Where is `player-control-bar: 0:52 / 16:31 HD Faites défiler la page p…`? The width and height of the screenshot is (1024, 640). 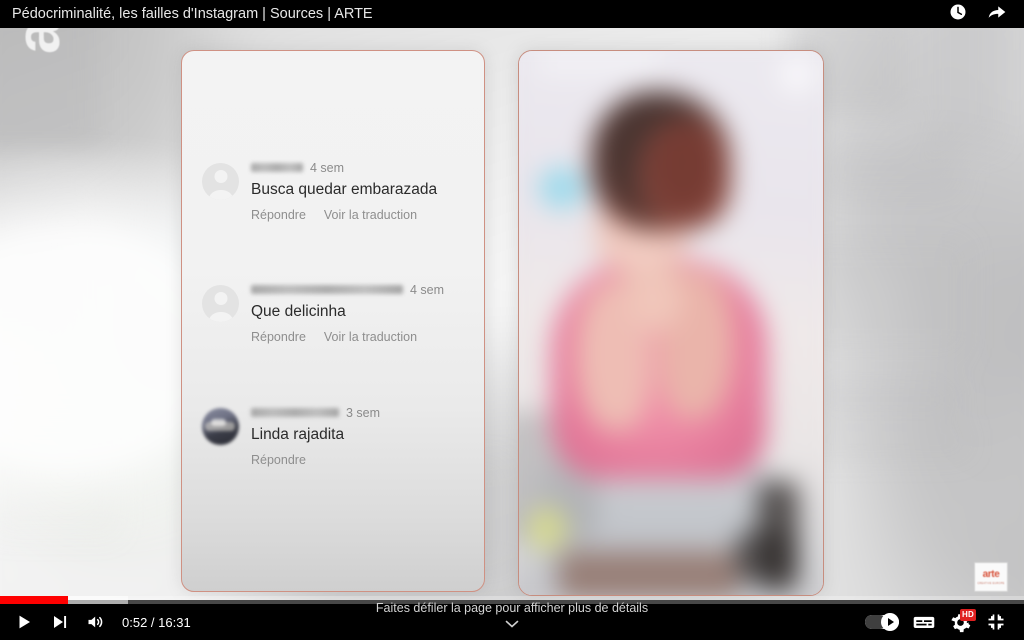 player-control-bar: 0:52 / 16:31 HD Faites défiler la page p… is located at coordinates (512, 618).